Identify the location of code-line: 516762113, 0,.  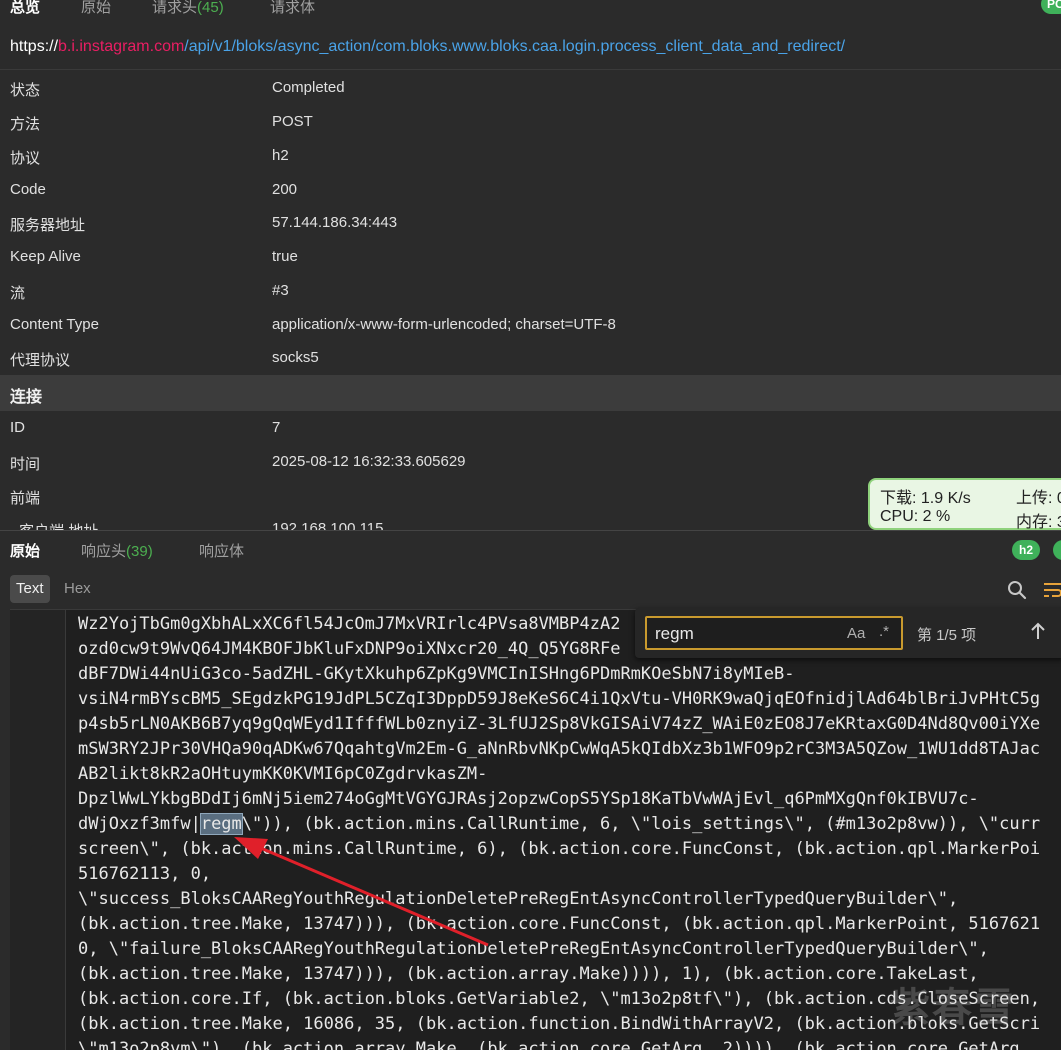
(145, 874).